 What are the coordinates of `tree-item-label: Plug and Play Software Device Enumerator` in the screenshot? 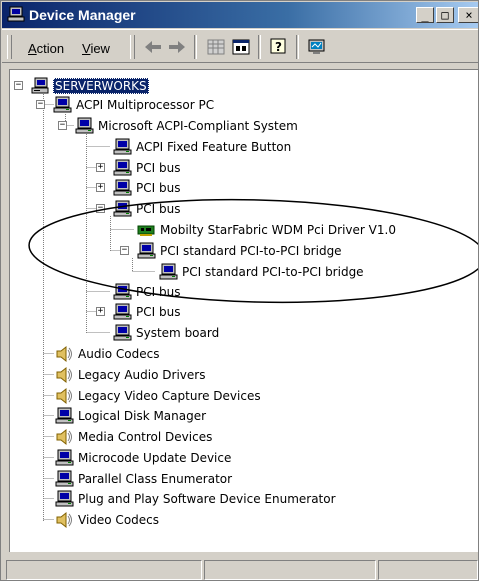 It's located at (207, 499).